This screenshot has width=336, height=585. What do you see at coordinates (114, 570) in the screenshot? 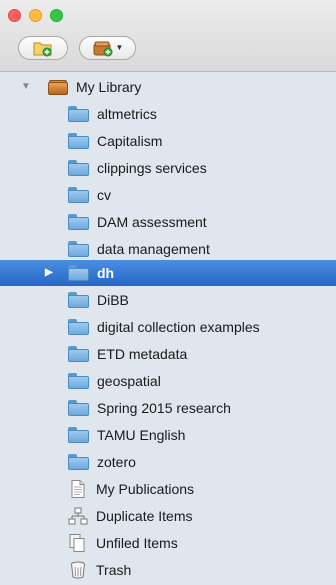
I see `trash-label: Trash` at bounding box center [114, 570].